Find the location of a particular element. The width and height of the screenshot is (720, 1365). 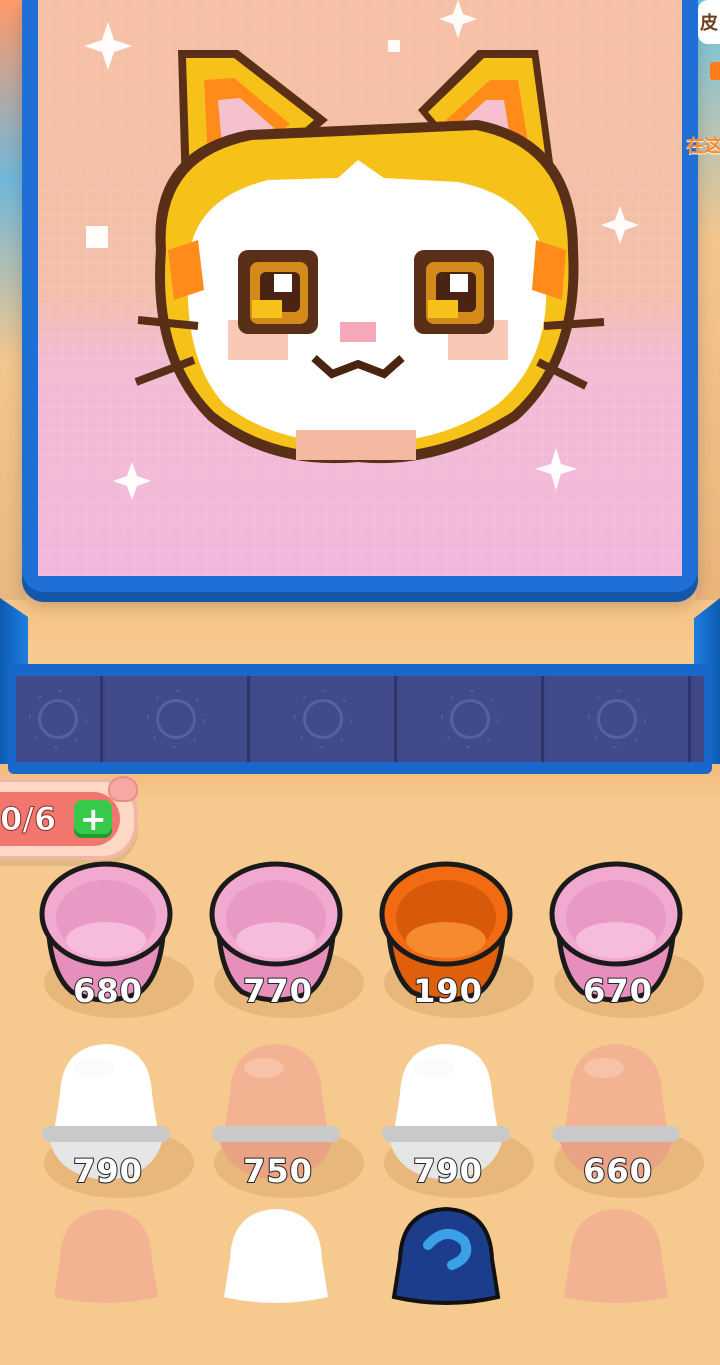

capacity-pill: 0/6 + is located at coordinates (60, 819).